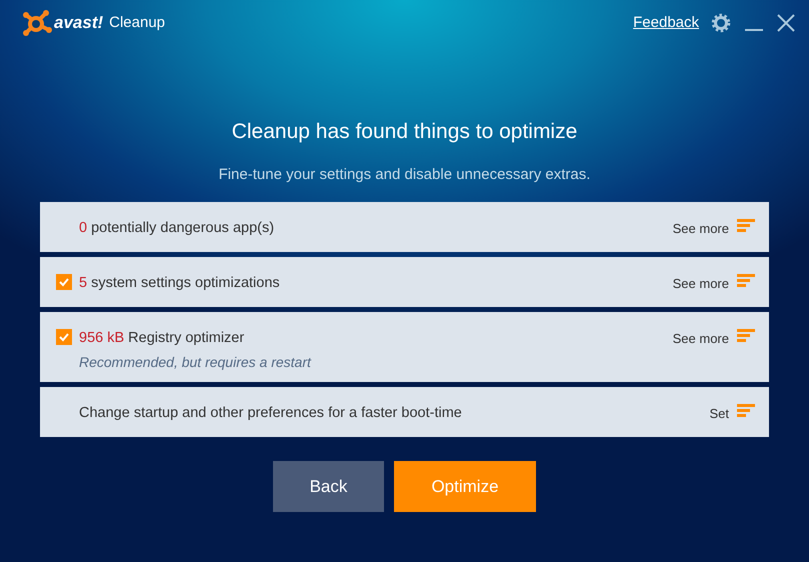 The image size is (809, 562). I want to click on minimize-icon, so click(754, 30).